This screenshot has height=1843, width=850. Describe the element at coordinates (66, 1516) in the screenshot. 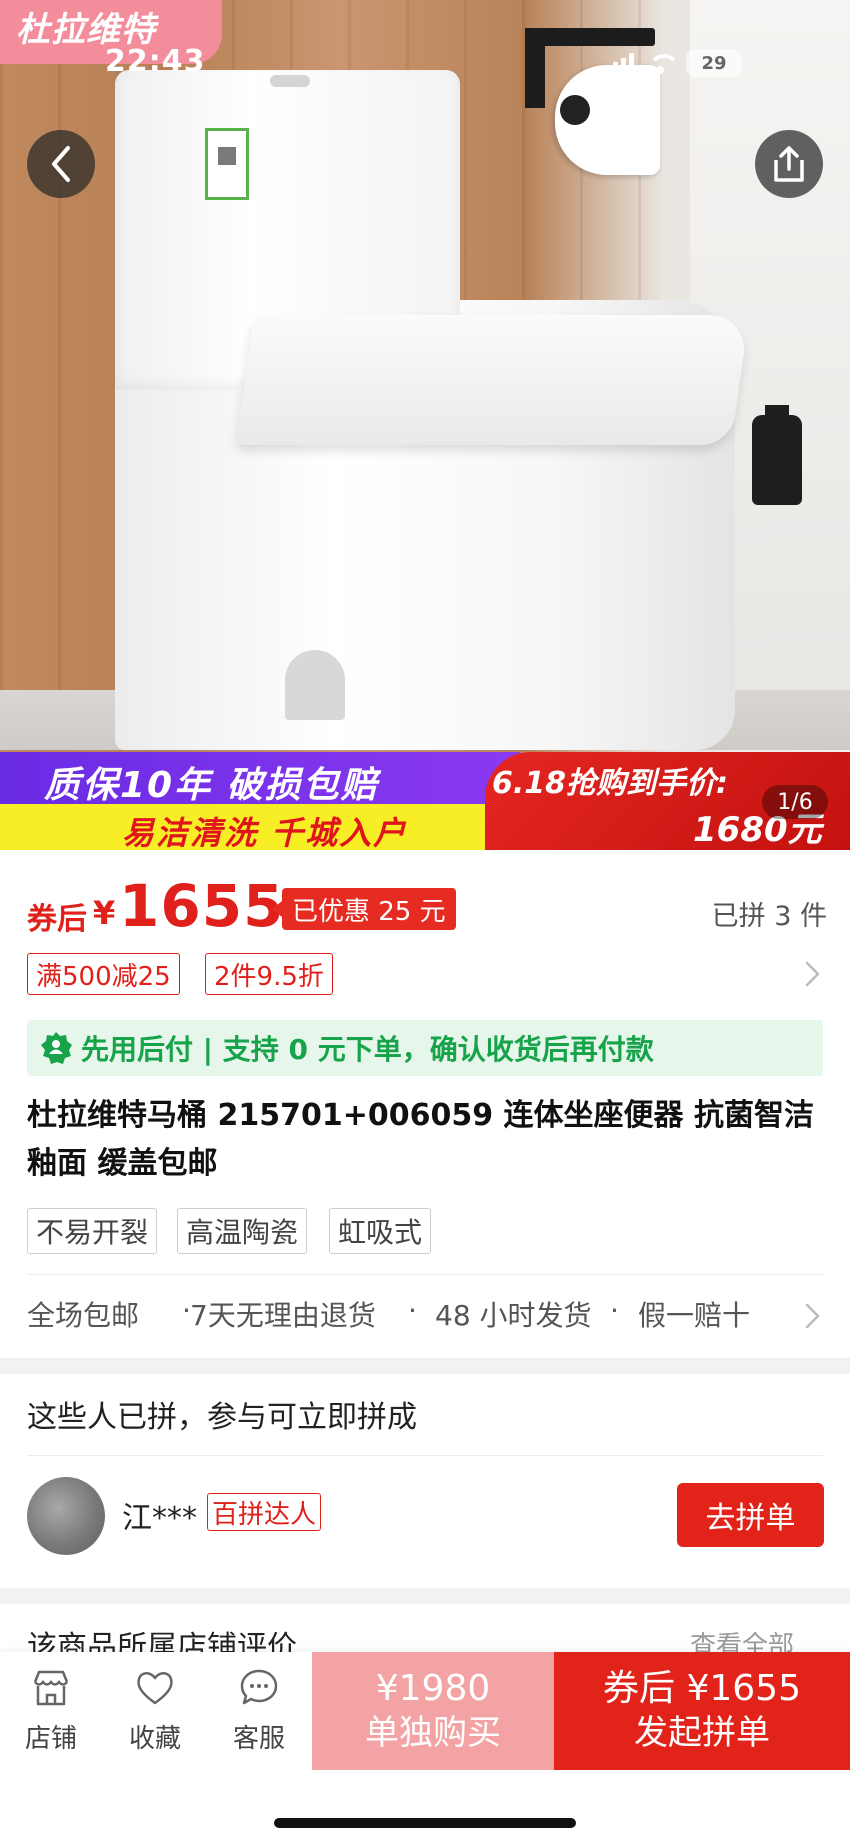

I see `avatar` at that location.